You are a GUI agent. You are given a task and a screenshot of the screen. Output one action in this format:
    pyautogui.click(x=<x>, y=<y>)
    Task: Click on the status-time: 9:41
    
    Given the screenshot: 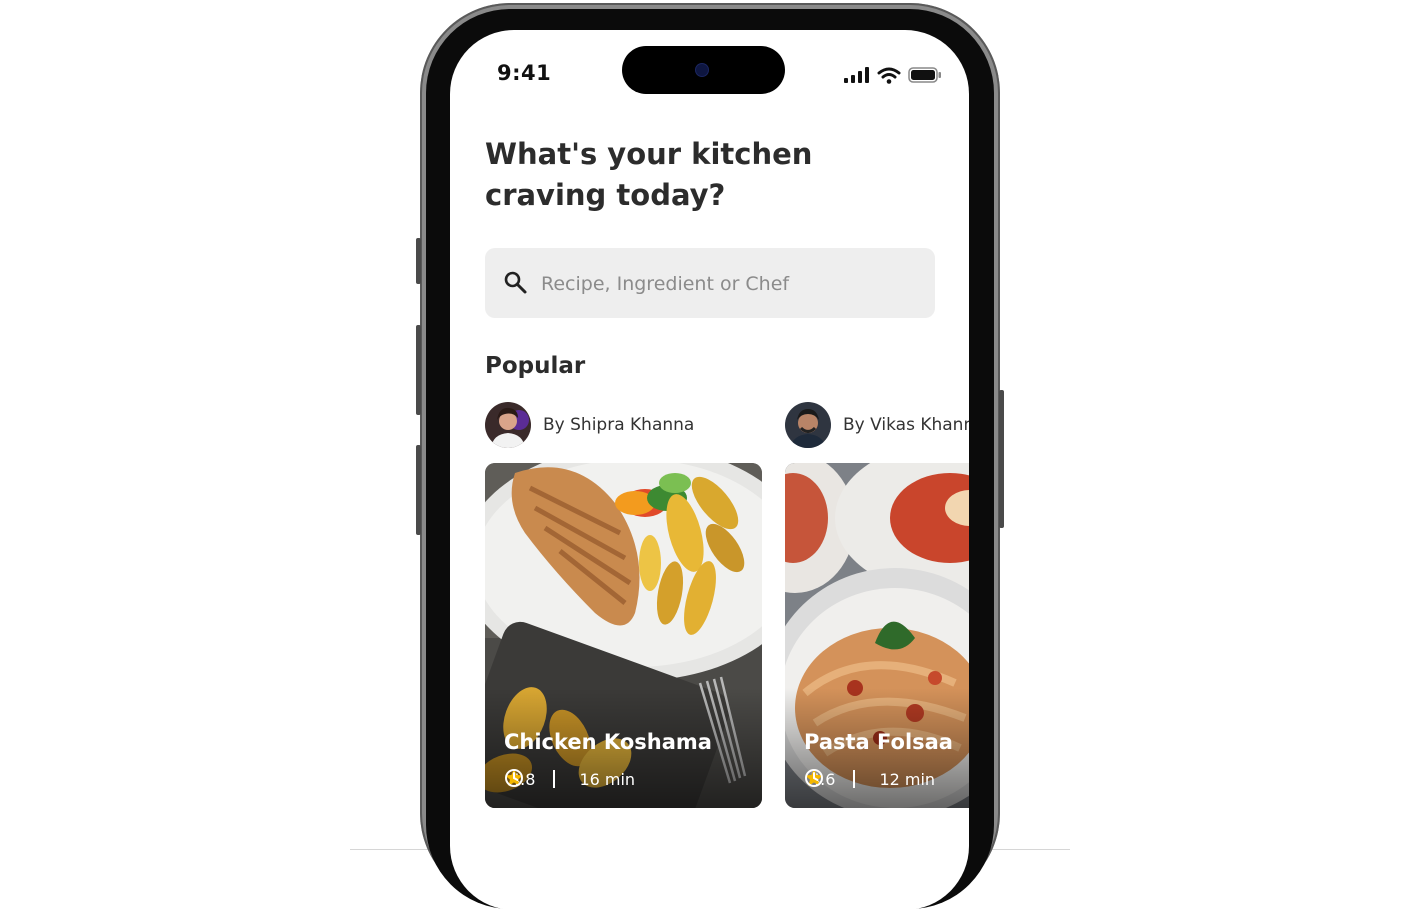 What is the action you would take?
    pyautogui.click(x=524, y=73)
    